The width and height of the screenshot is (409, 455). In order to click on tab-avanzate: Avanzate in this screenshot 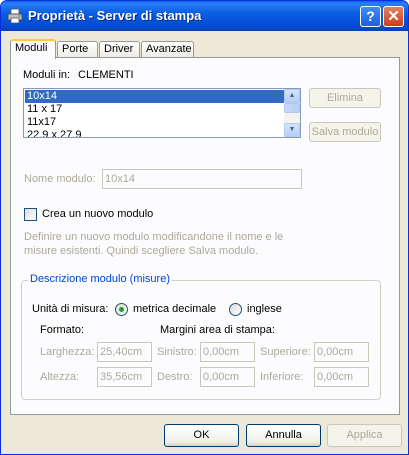, I will do `click(167, 49)`.